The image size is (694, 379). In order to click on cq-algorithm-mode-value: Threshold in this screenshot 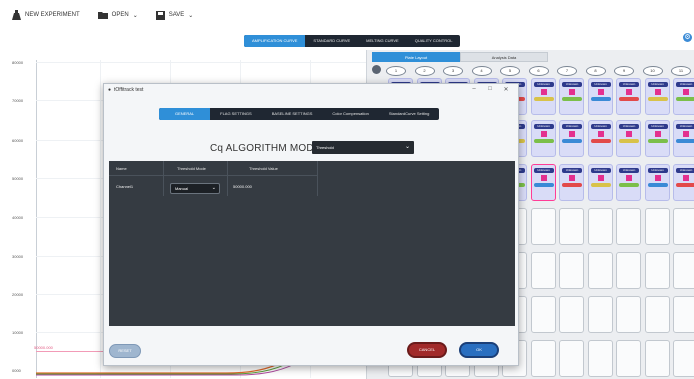, I will do `click(325, 147)`.